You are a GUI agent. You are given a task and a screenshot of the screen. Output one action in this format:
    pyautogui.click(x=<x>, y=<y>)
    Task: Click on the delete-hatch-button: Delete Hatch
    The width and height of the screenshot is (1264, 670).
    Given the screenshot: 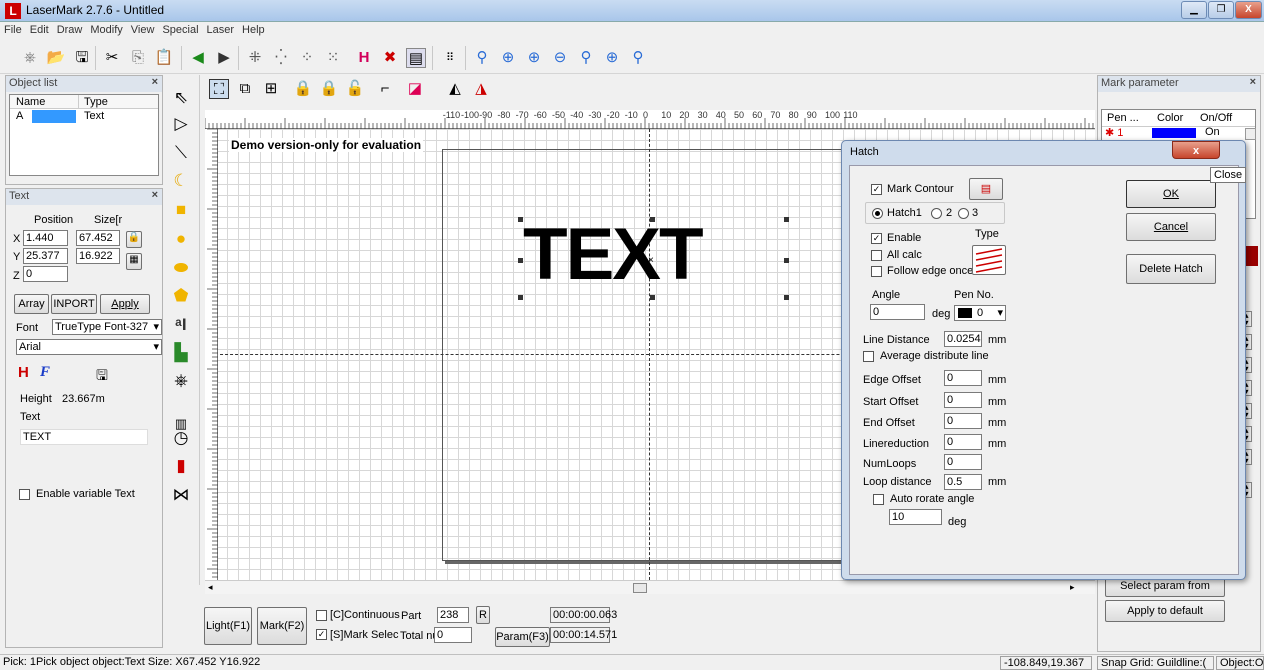 What is the action you would take?
    pyautogui.click(x=1171, y=269)
    